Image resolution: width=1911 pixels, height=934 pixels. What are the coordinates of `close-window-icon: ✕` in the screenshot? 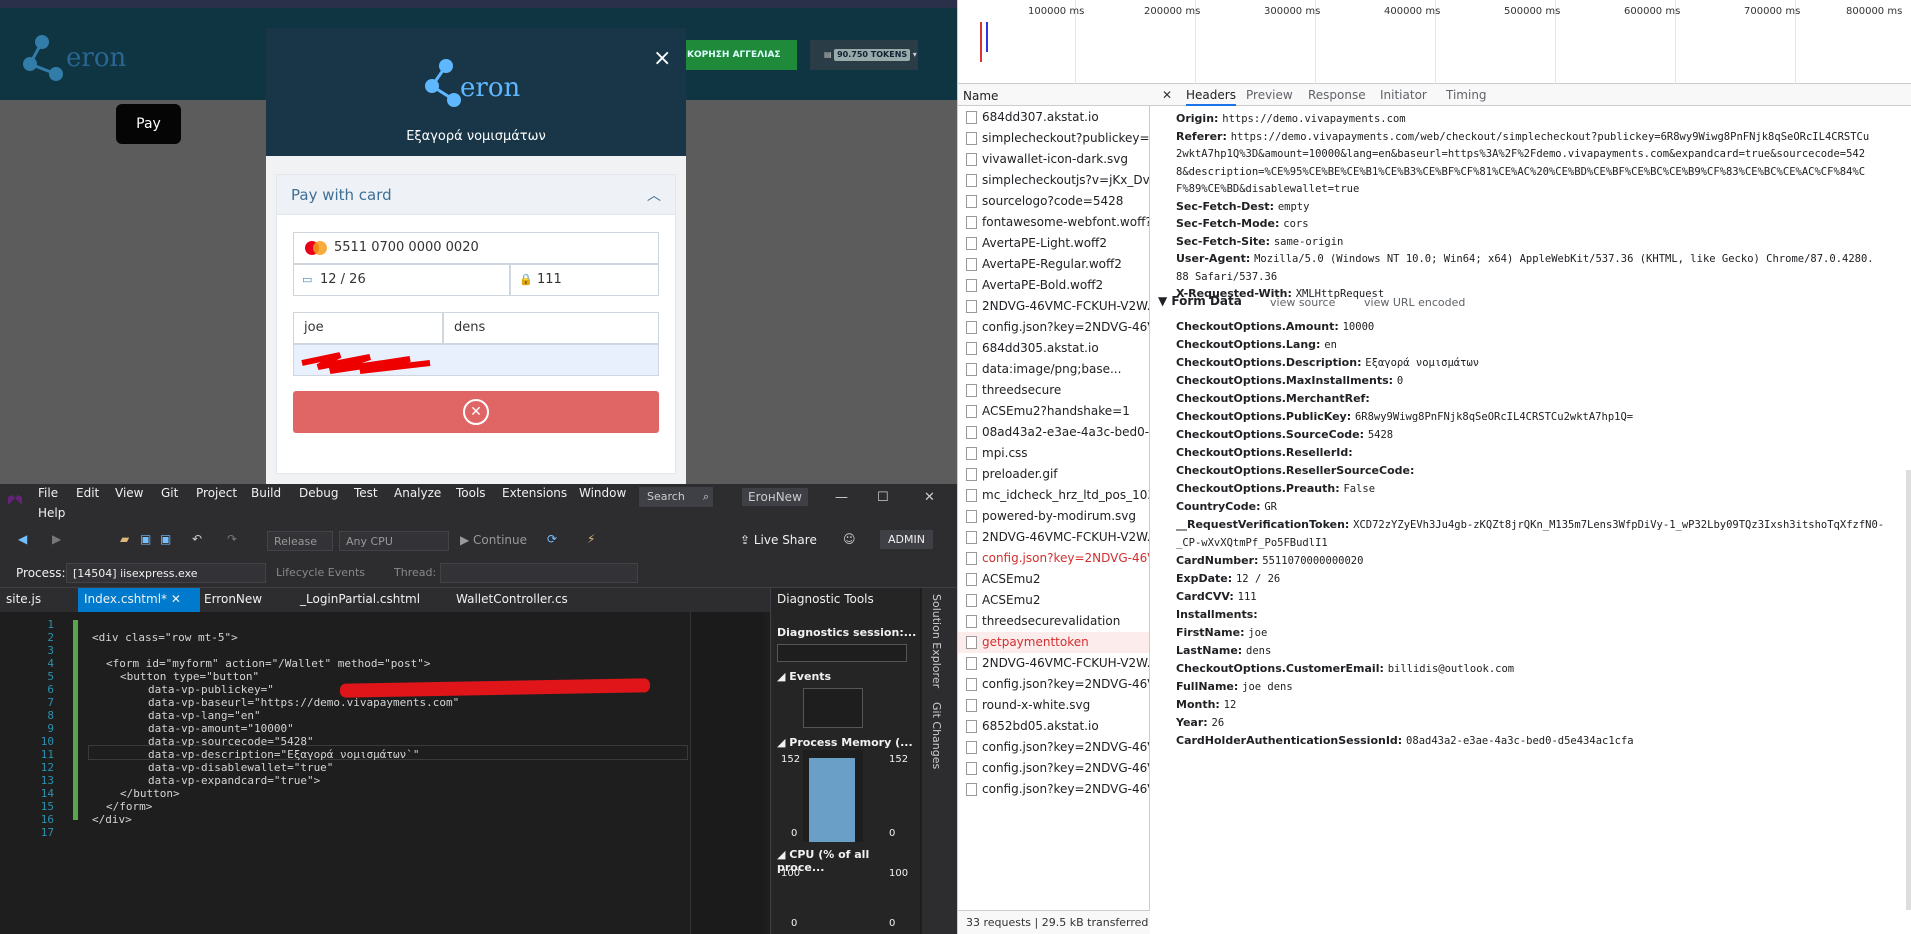 It's located at (929, 497).